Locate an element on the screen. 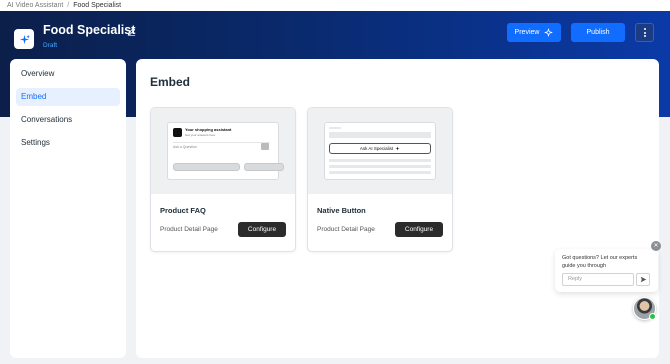  card-preview: Ask AI Specialist is located at coordinates (380, 151).